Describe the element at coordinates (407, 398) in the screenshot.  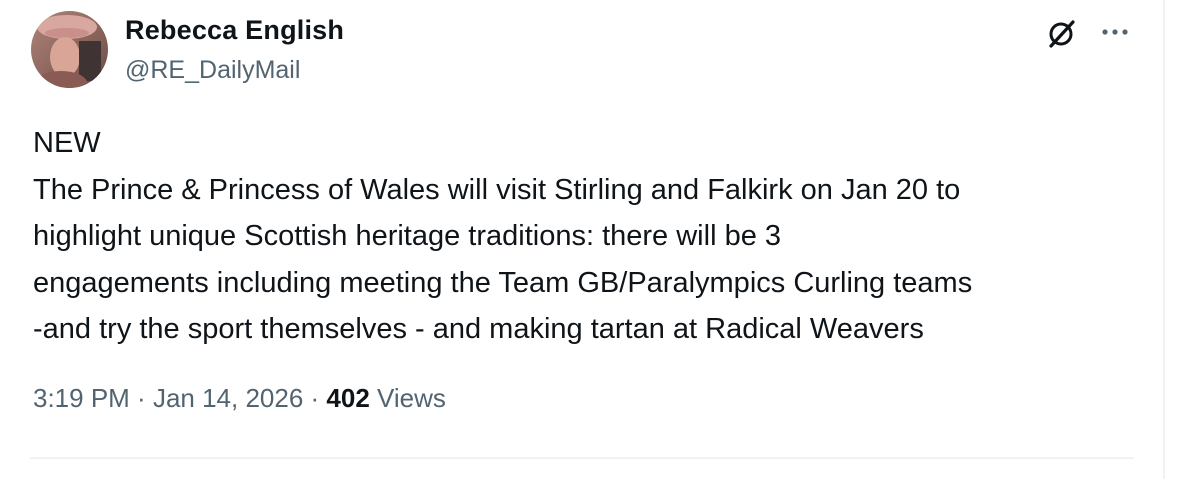
I see `views-label: Views` at that location.